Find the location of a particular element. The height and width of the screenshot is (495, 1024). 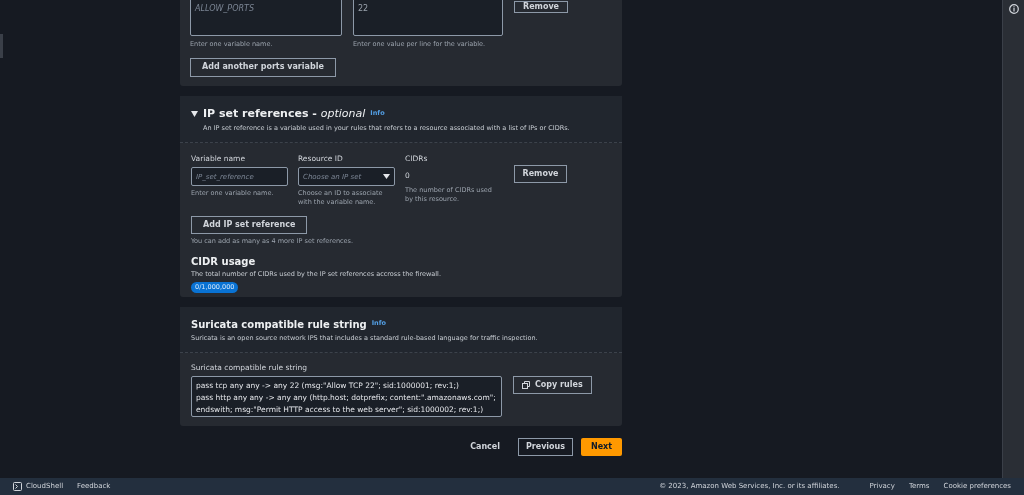

terminal-icon is located at coordinates (17, 486).